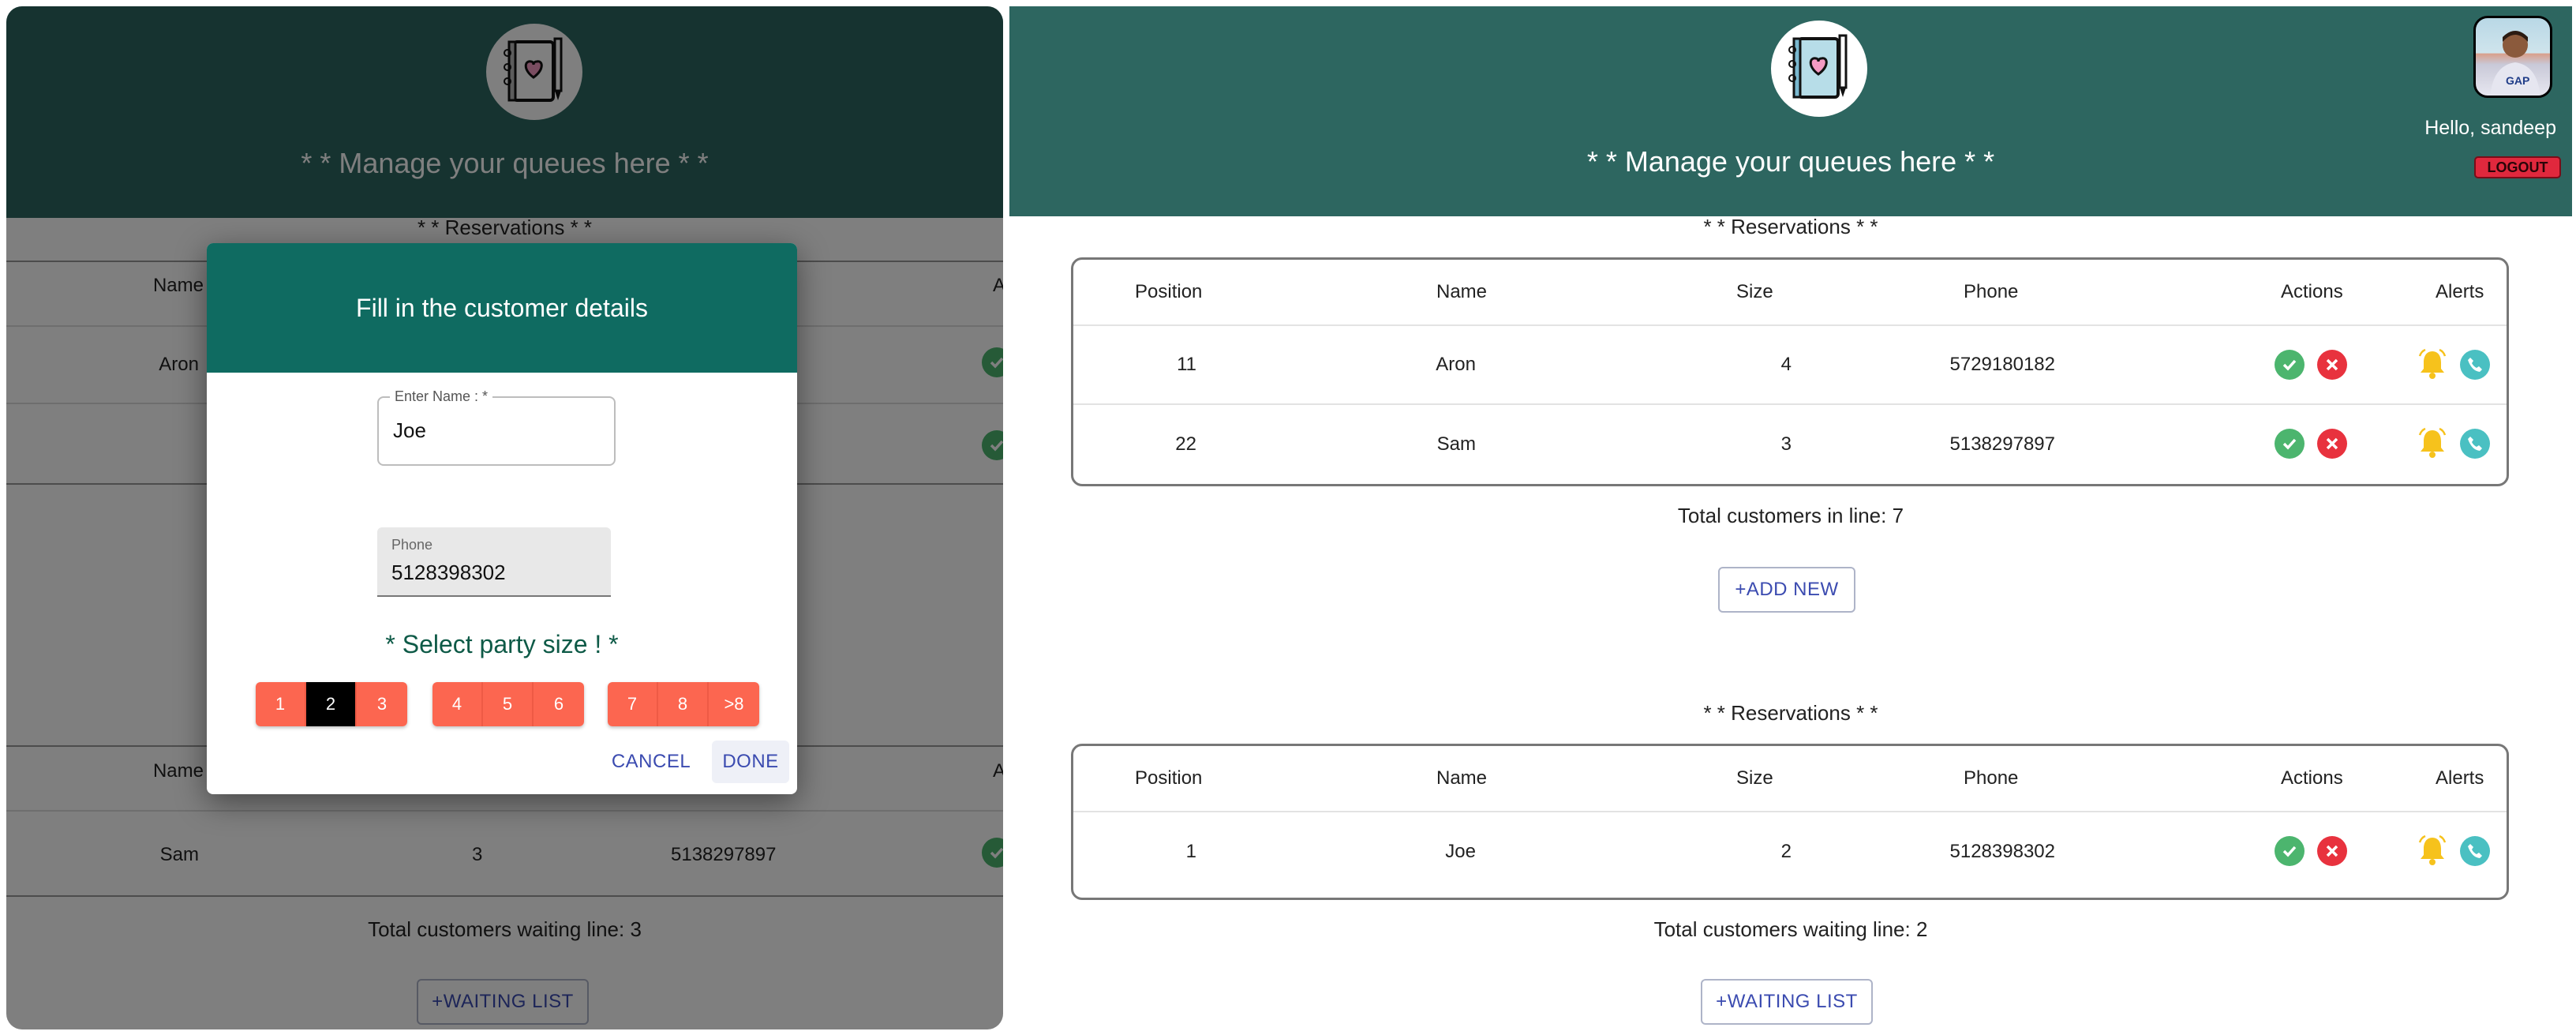 The width and height of the screenshot is (2576, 1035). What do you see at coordinates (1790, 713) in the screenshot?
I see `waiting-title: * * Reservations * *` at bounding box center [1790, 713].